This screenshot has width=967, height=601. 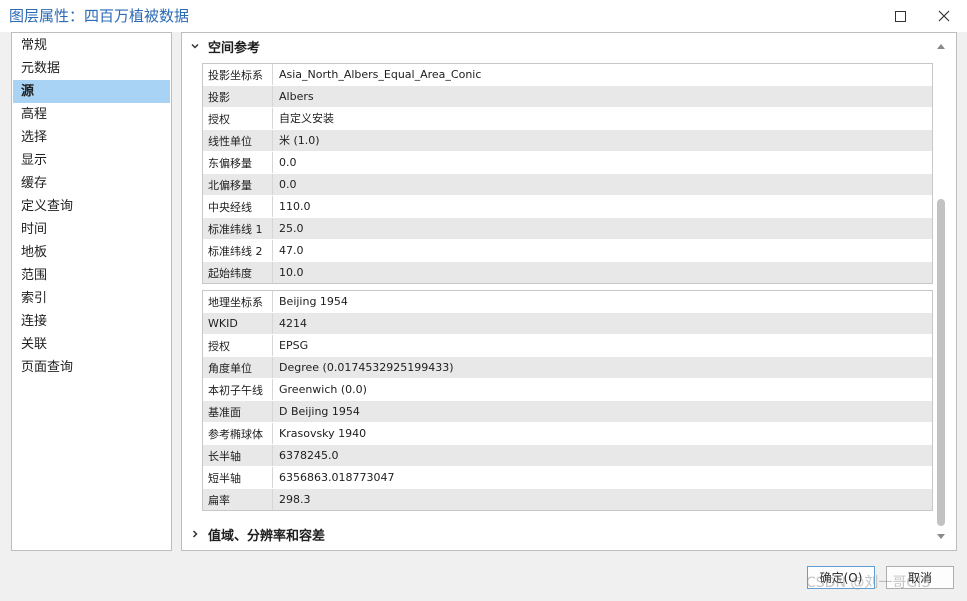 I want to click on property-value: 米 (1.0), so click(x=602, y=140).